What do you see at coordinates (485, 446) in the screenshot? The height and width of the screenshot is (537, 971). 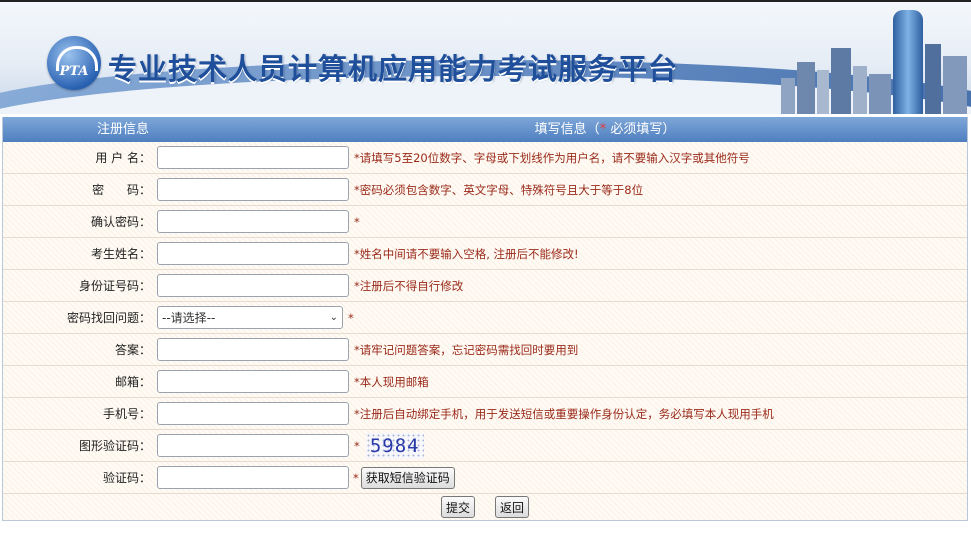 I see `row-captcha: 图形验证码： * 5984` at bounding box center [485, 446].